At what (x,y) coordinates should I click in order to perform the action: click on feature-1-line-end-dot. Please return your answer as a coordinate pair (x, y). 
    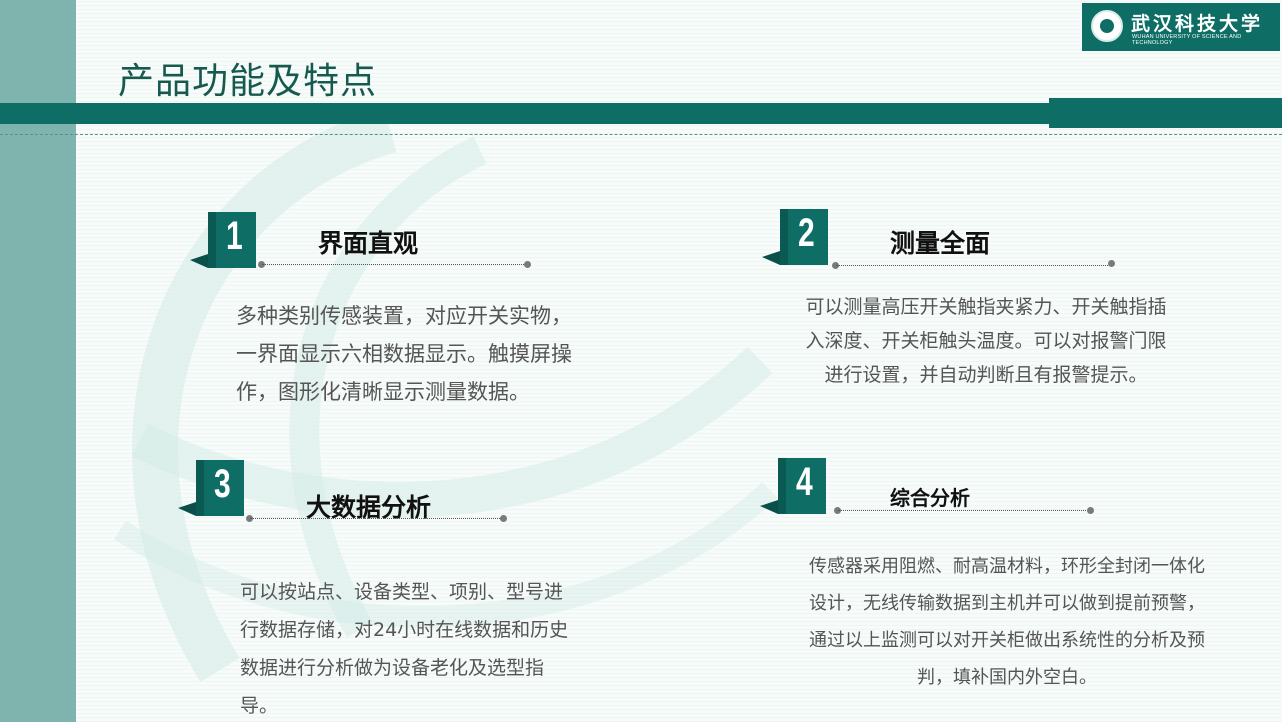
    Looking at the image, I should click on (527, 264).